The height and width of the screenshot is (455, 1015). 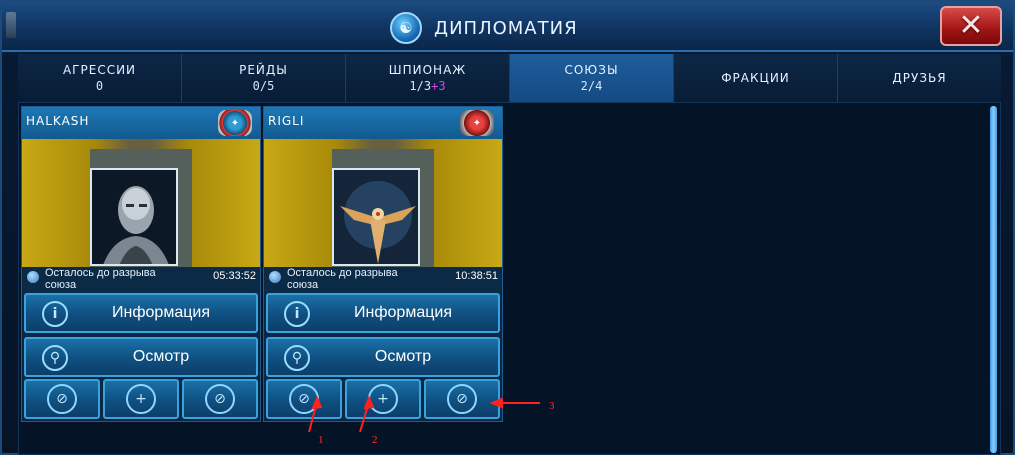 I want to click on arrow-2-head, so click(x=369, y=402).